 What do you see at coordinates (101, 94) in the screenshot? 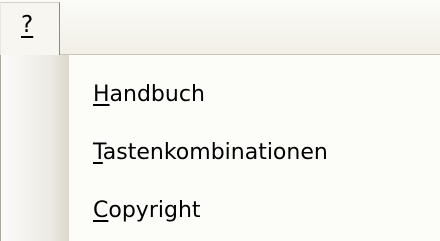
I see `mnemonic-letter: H` at bounding box center [101, 94].